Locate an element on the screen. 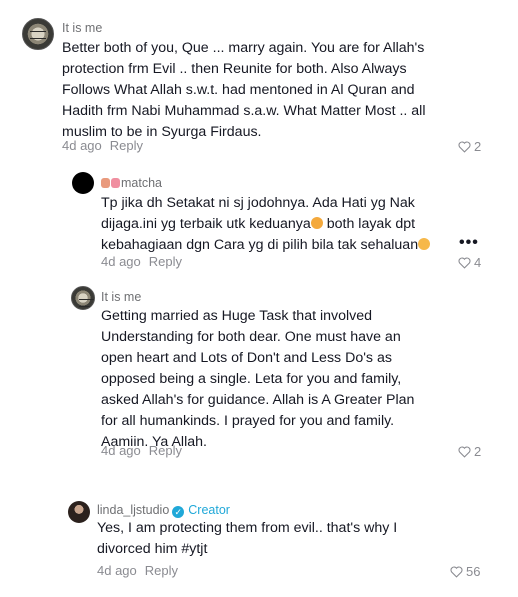 This screenshot has height=597, width=518. comment-username-row: linda_ljstudio ✓ Creator is located at coordinates (163, 510).